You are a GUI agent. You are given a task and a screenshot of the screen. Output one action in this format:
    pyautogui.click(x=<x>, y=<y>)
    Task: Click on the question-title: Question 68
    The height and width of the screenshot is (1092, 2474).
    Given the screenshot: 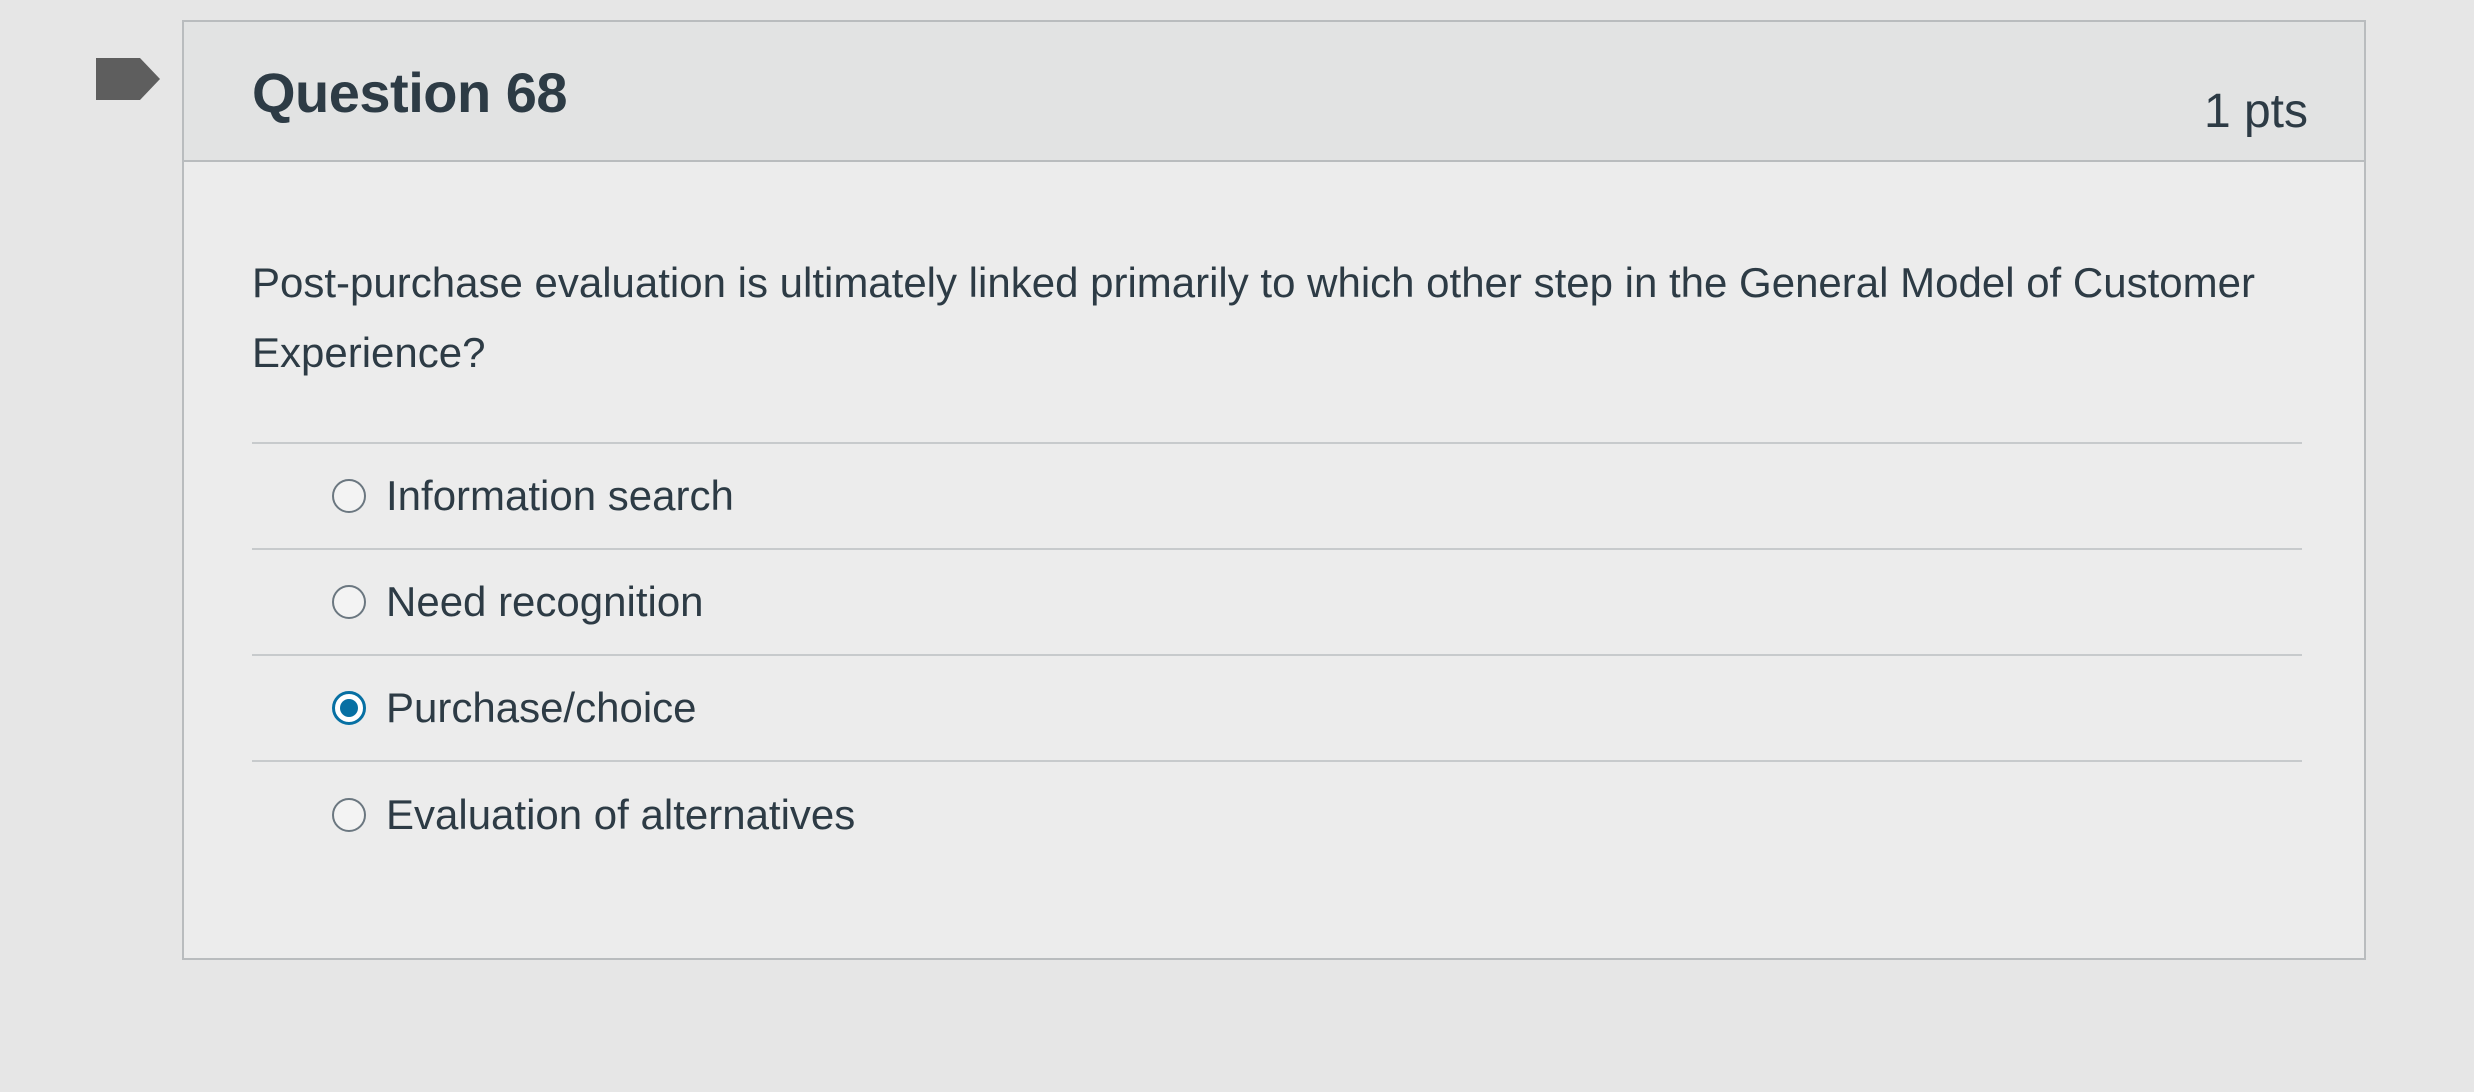 What is the action you would take?
    pyautogui.click(x=410, y=92)
    